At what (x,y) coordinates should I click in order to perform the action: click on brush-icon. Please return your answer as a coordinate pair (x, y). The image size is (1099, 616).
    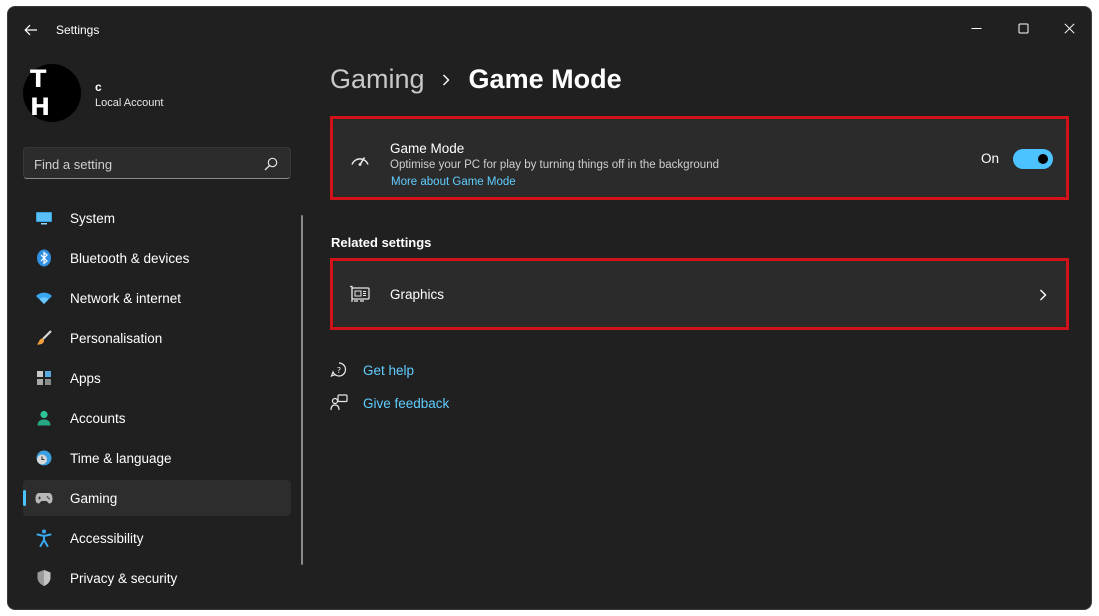
    Looking at the image, I should click on (44, 338).